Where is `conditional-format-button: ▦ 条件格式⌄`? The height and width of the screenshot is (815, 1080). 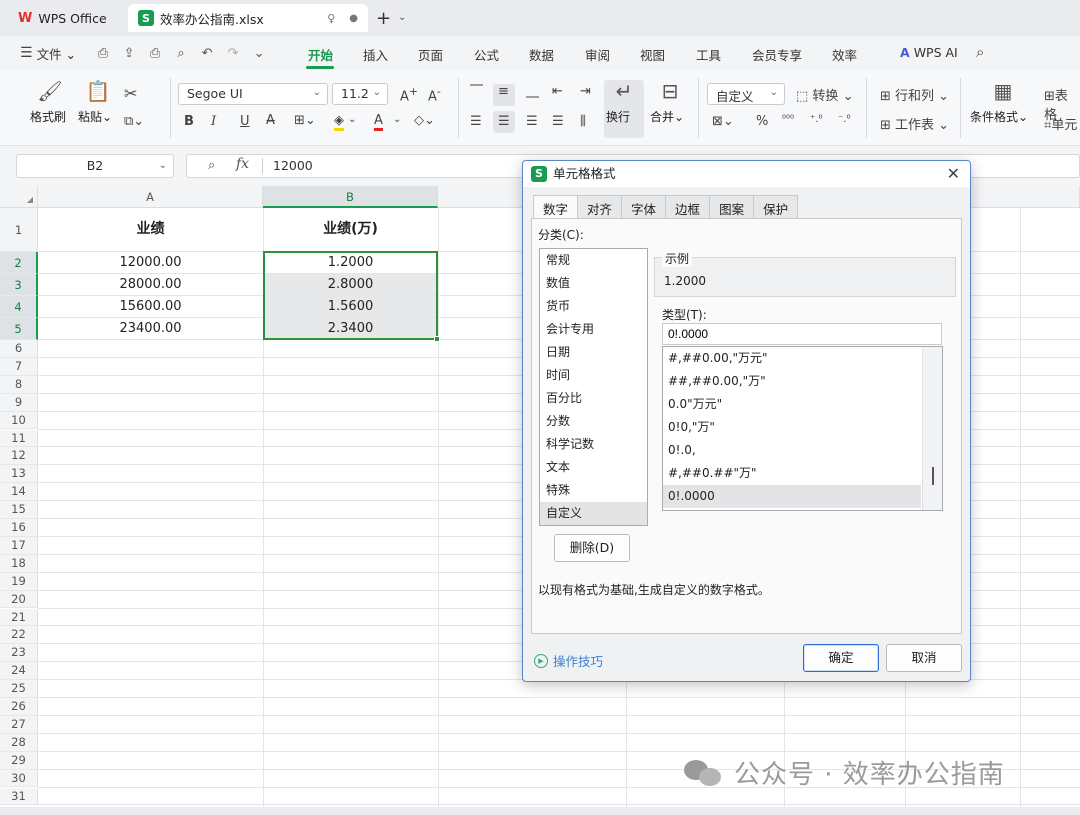 conditional-format-button: ▦ 条件格式⌄ is located at coordinates (1003, 101).